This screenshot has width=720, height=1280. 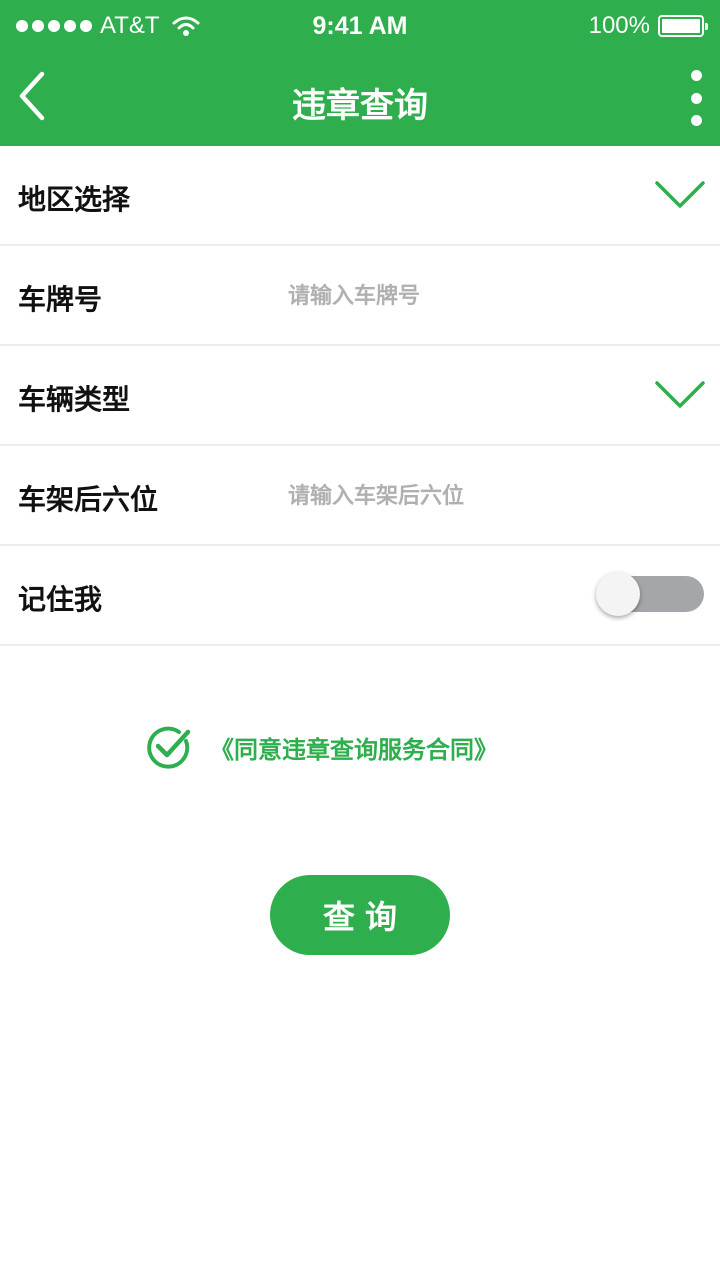 I want to click on vehicle-type-label: 车辆类型, so click(x=74, y=399).